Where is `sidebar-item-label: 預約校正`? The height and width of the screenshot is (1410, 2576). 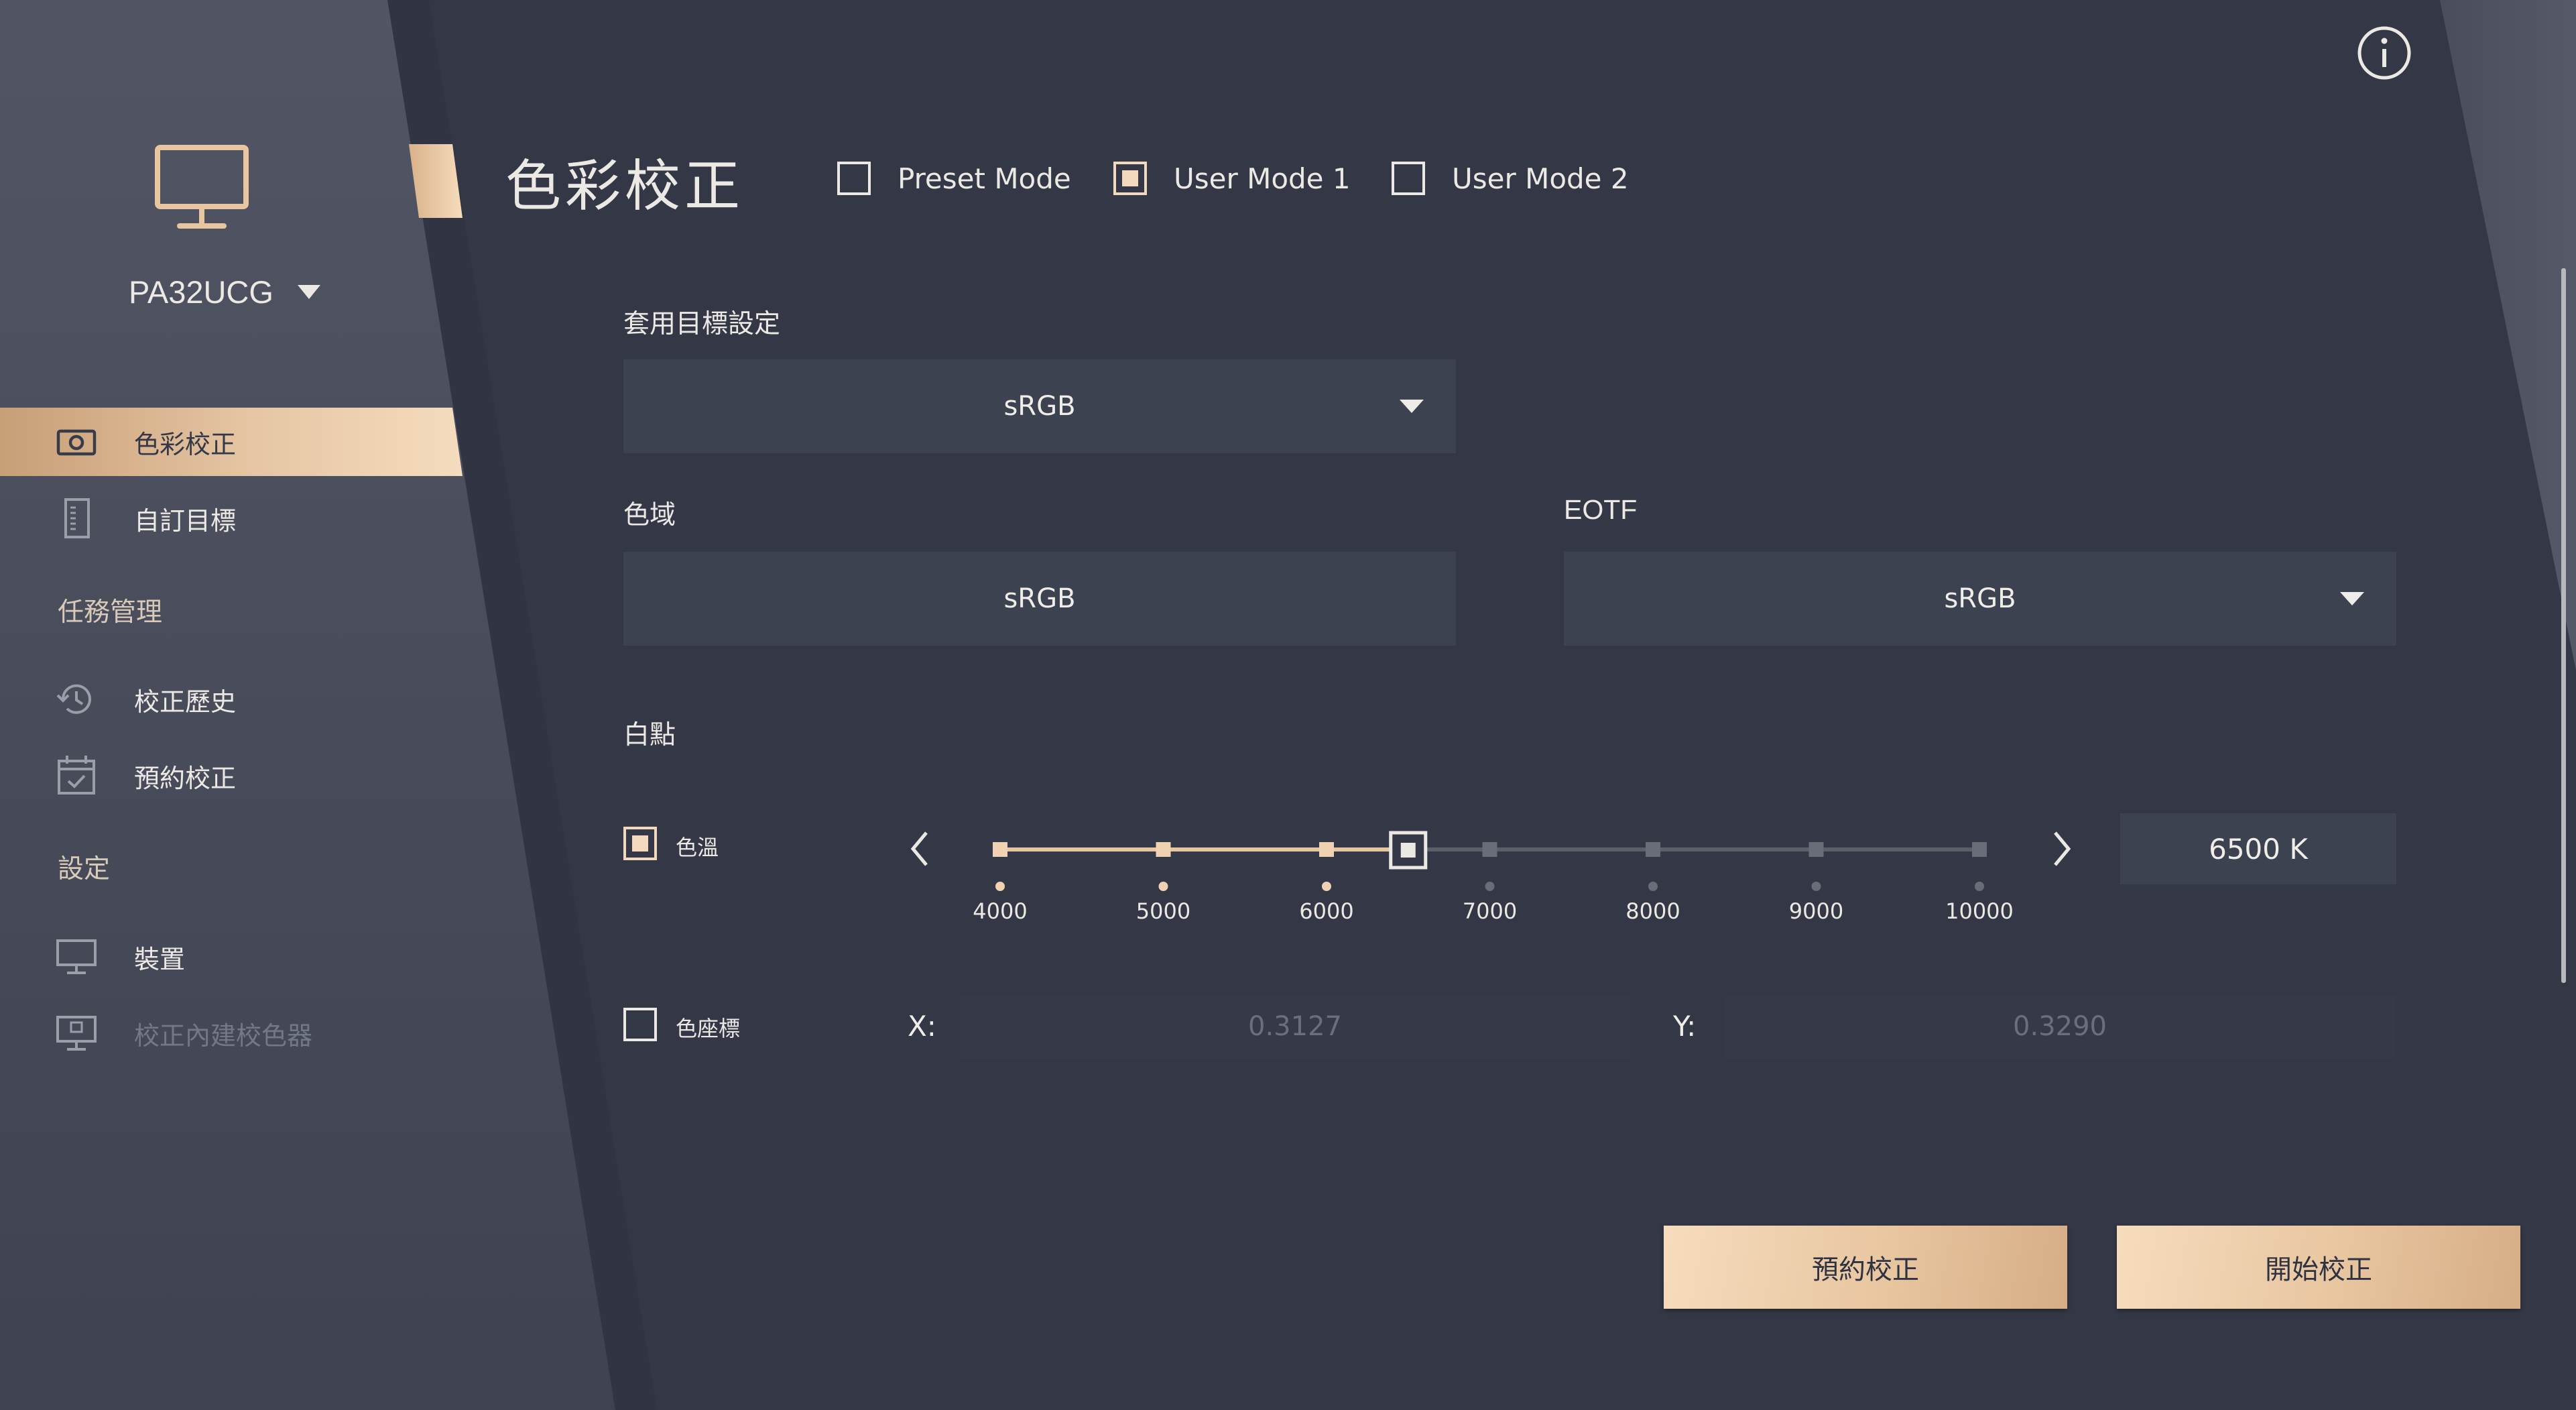
sidebar-item-label: 預約校正 is located at coordinates (185, 778).